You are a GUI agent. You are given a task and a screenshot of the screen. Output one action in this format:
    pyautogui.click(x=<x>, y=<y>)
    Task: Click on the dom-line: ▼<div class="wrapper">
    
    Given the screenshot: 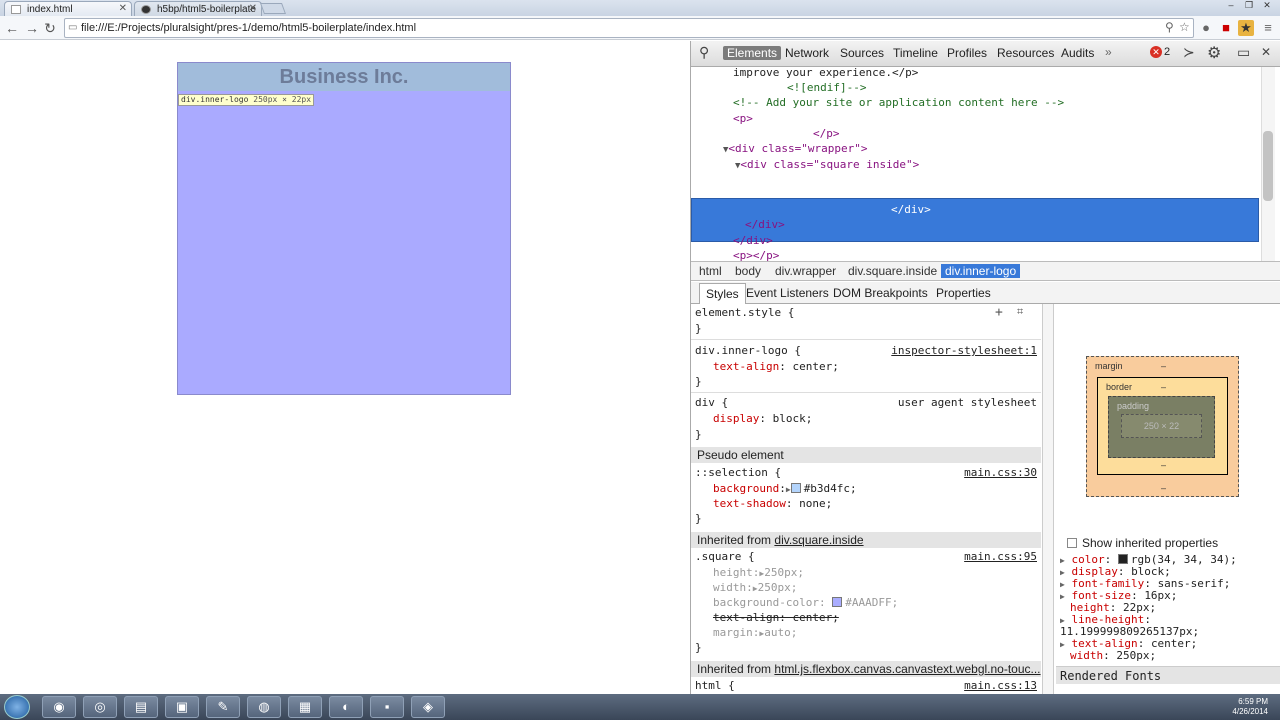 What is the action you would take?
    pyautogui.click(x=795, y=149)
    